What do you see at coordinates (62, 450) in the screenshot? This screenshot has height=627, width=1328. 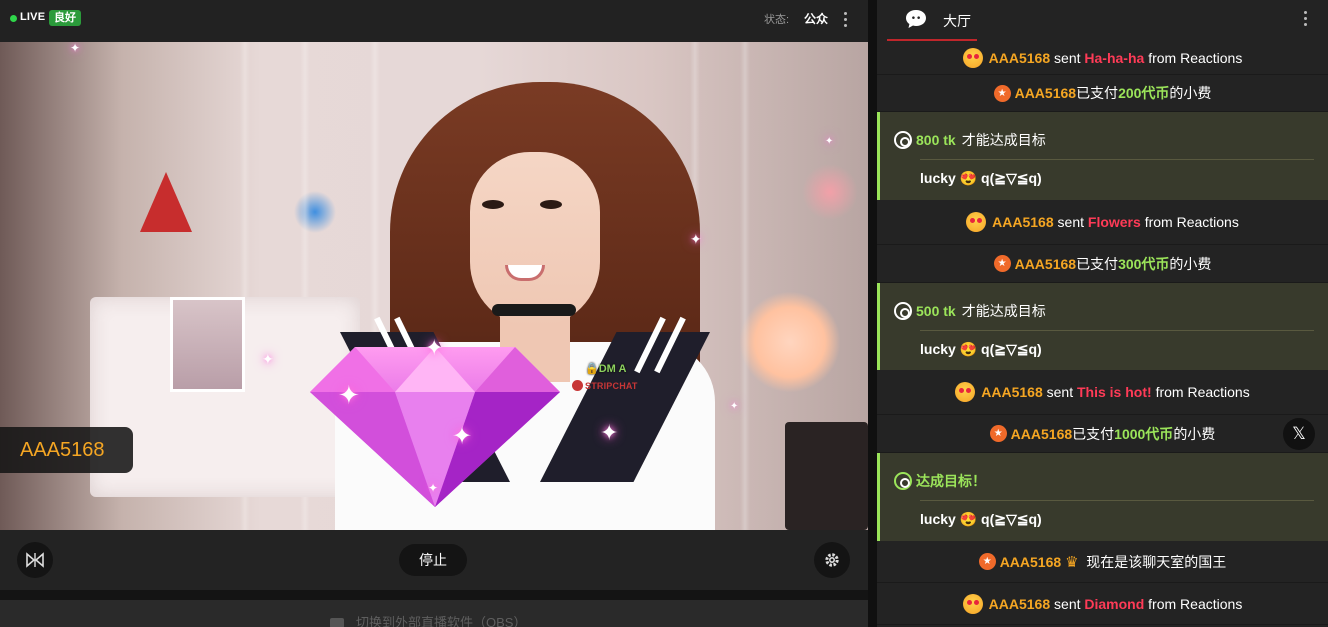 I see `tip-overlay-username: AAA5168` at bounding box center [62, 450].